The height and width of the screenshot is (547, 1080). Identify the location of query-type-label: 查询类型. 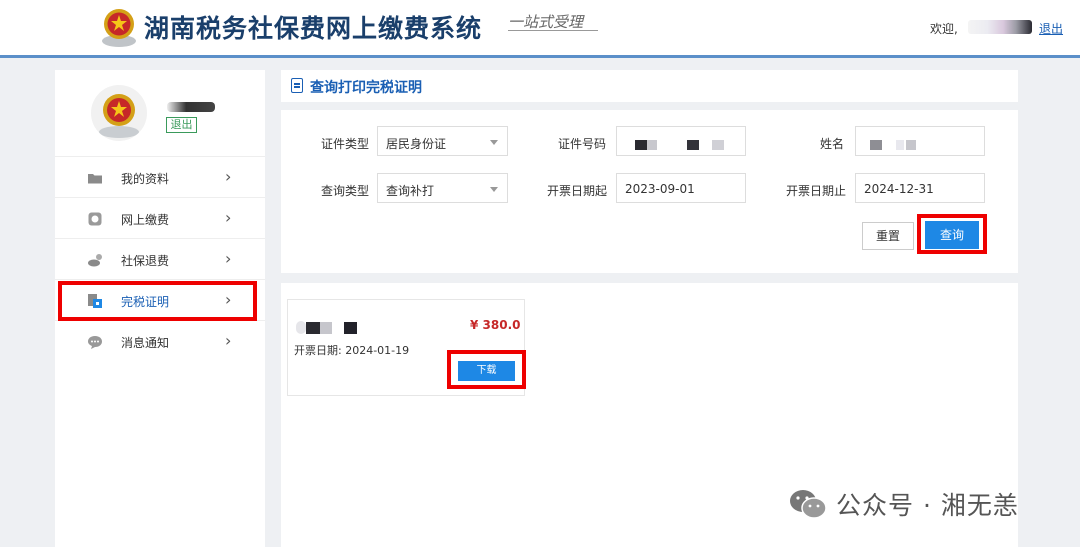
(345, 191).